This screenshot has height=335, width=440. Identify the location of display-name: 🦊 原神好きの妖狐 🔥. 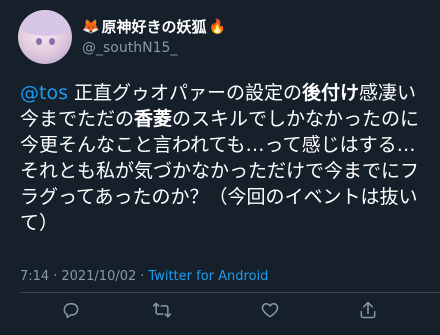
(154, 27).